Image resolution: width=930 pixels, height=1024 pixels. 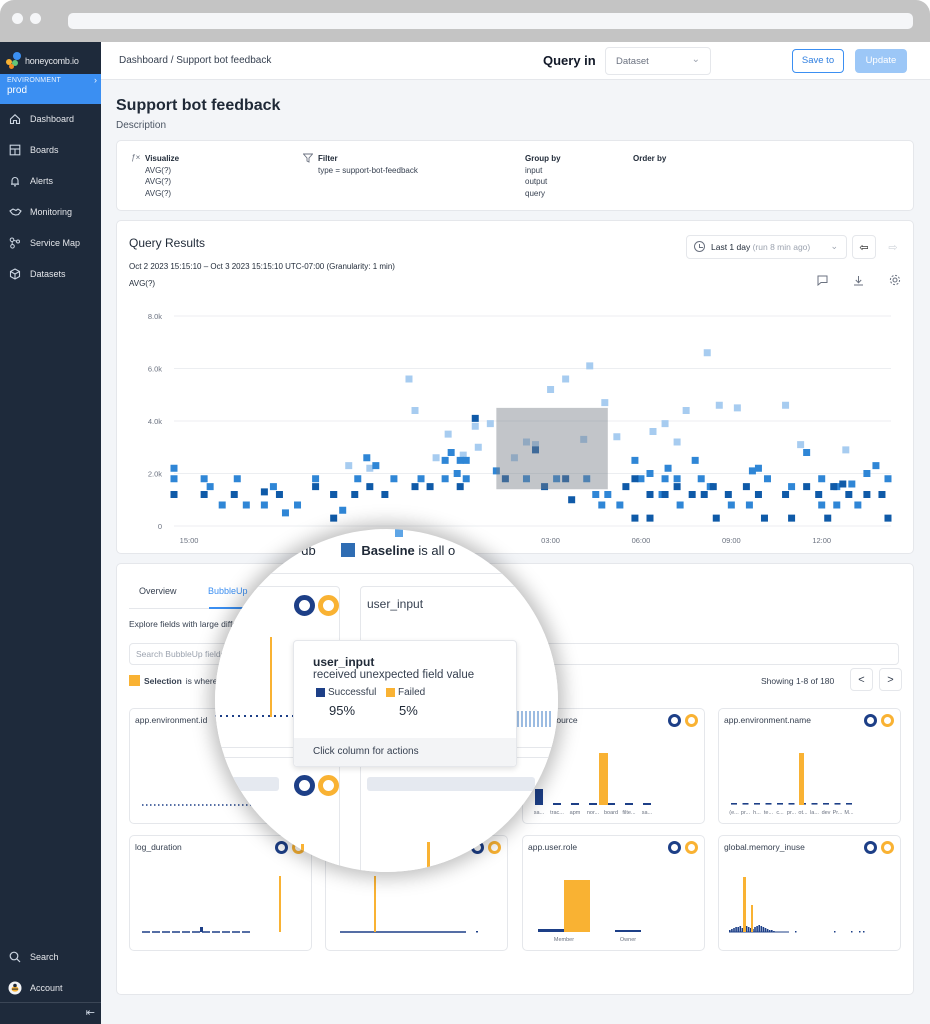 I want to click on axis-label: board, so click(x=611, y=813).